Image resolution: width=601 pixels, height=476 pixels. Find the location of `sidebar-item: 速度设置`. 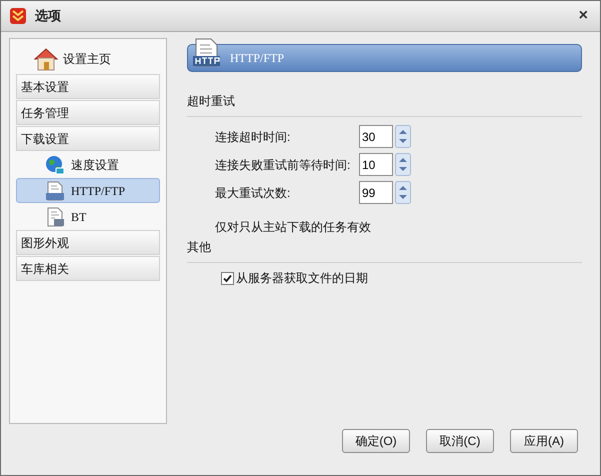

sidebar-item: 速度设置 is located at coordinates (88, 164).